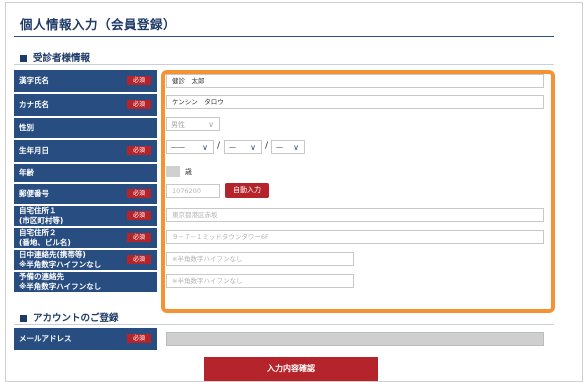  I want to click on label-alt-phone: 予備の連絡先 ※半角数字ハイフンなし, so click(85, 282).